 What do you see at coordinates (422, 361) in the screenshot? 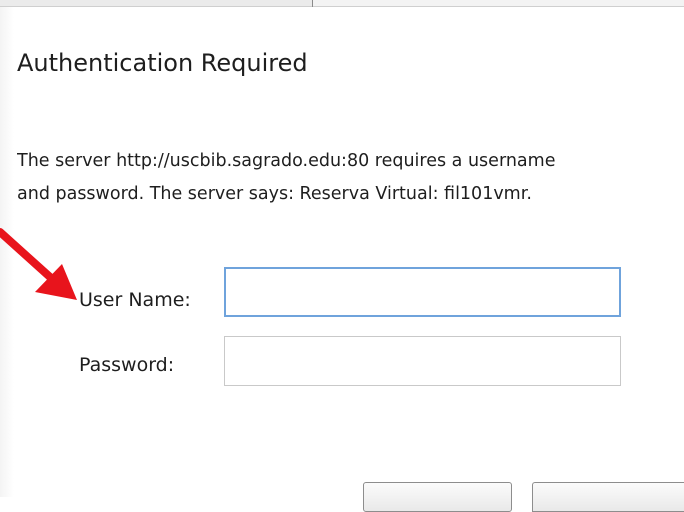
I see `password-input` at bounding box center [422, 361].